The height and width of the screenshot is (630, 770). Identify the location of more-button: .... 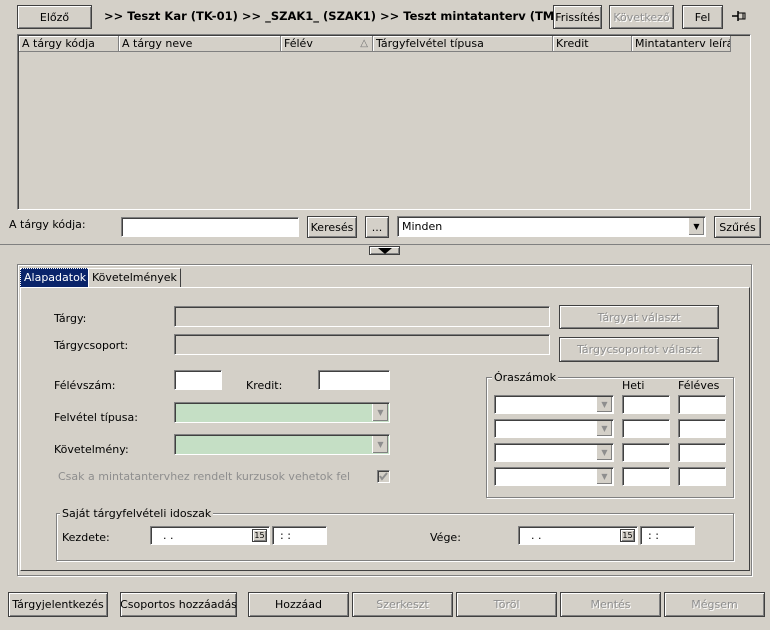
(377, 227).